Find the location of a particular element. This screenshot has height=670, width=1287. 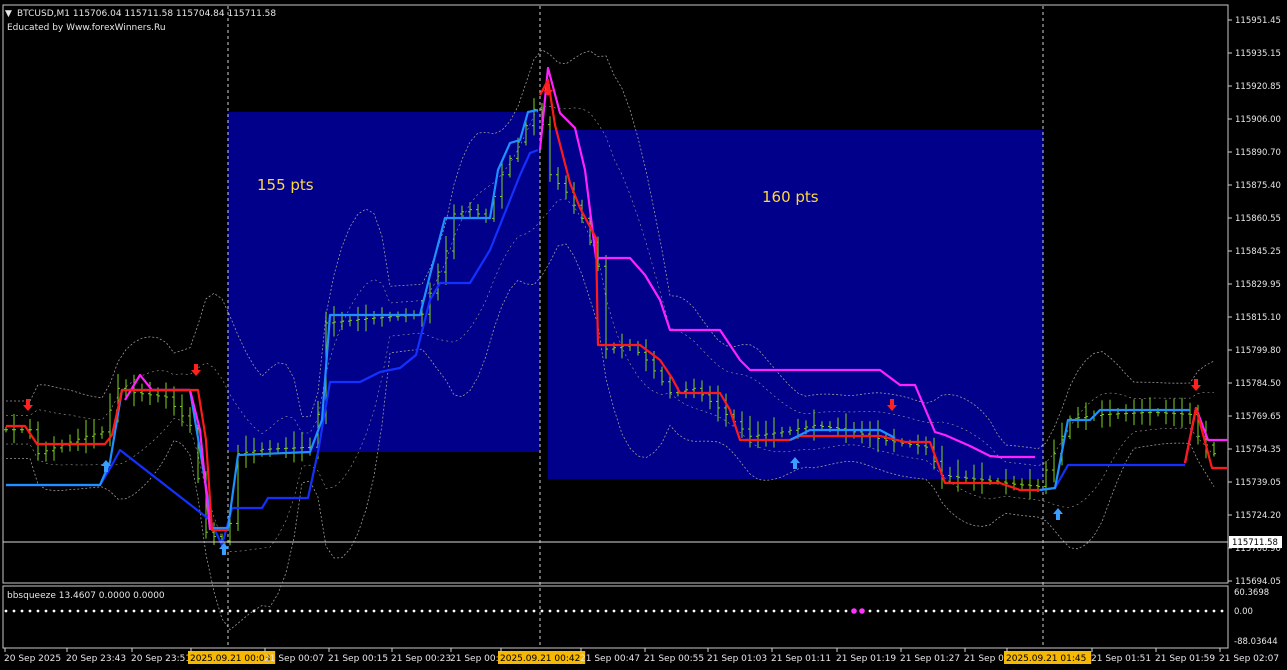

time-tick-label: 21 Sep 00:55 is located at coordinates (674, 659).